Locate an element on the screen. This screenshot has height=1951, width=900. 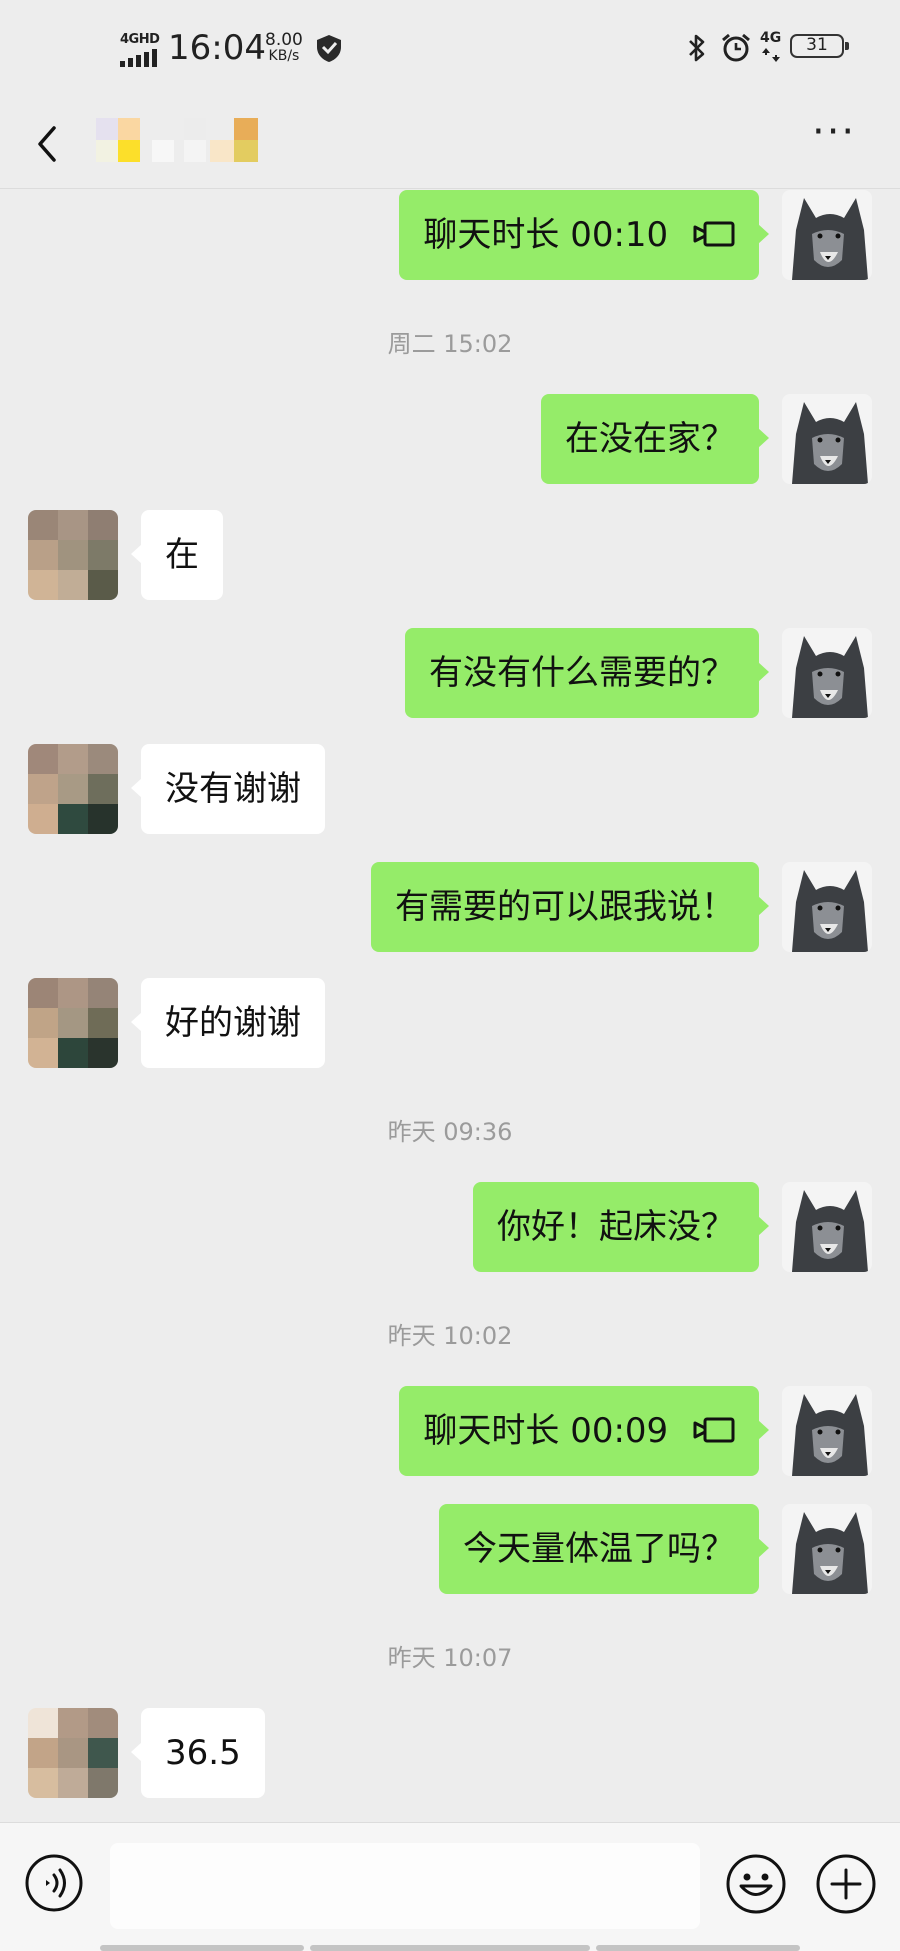
shield-icon is located at coordinates (329, 48).